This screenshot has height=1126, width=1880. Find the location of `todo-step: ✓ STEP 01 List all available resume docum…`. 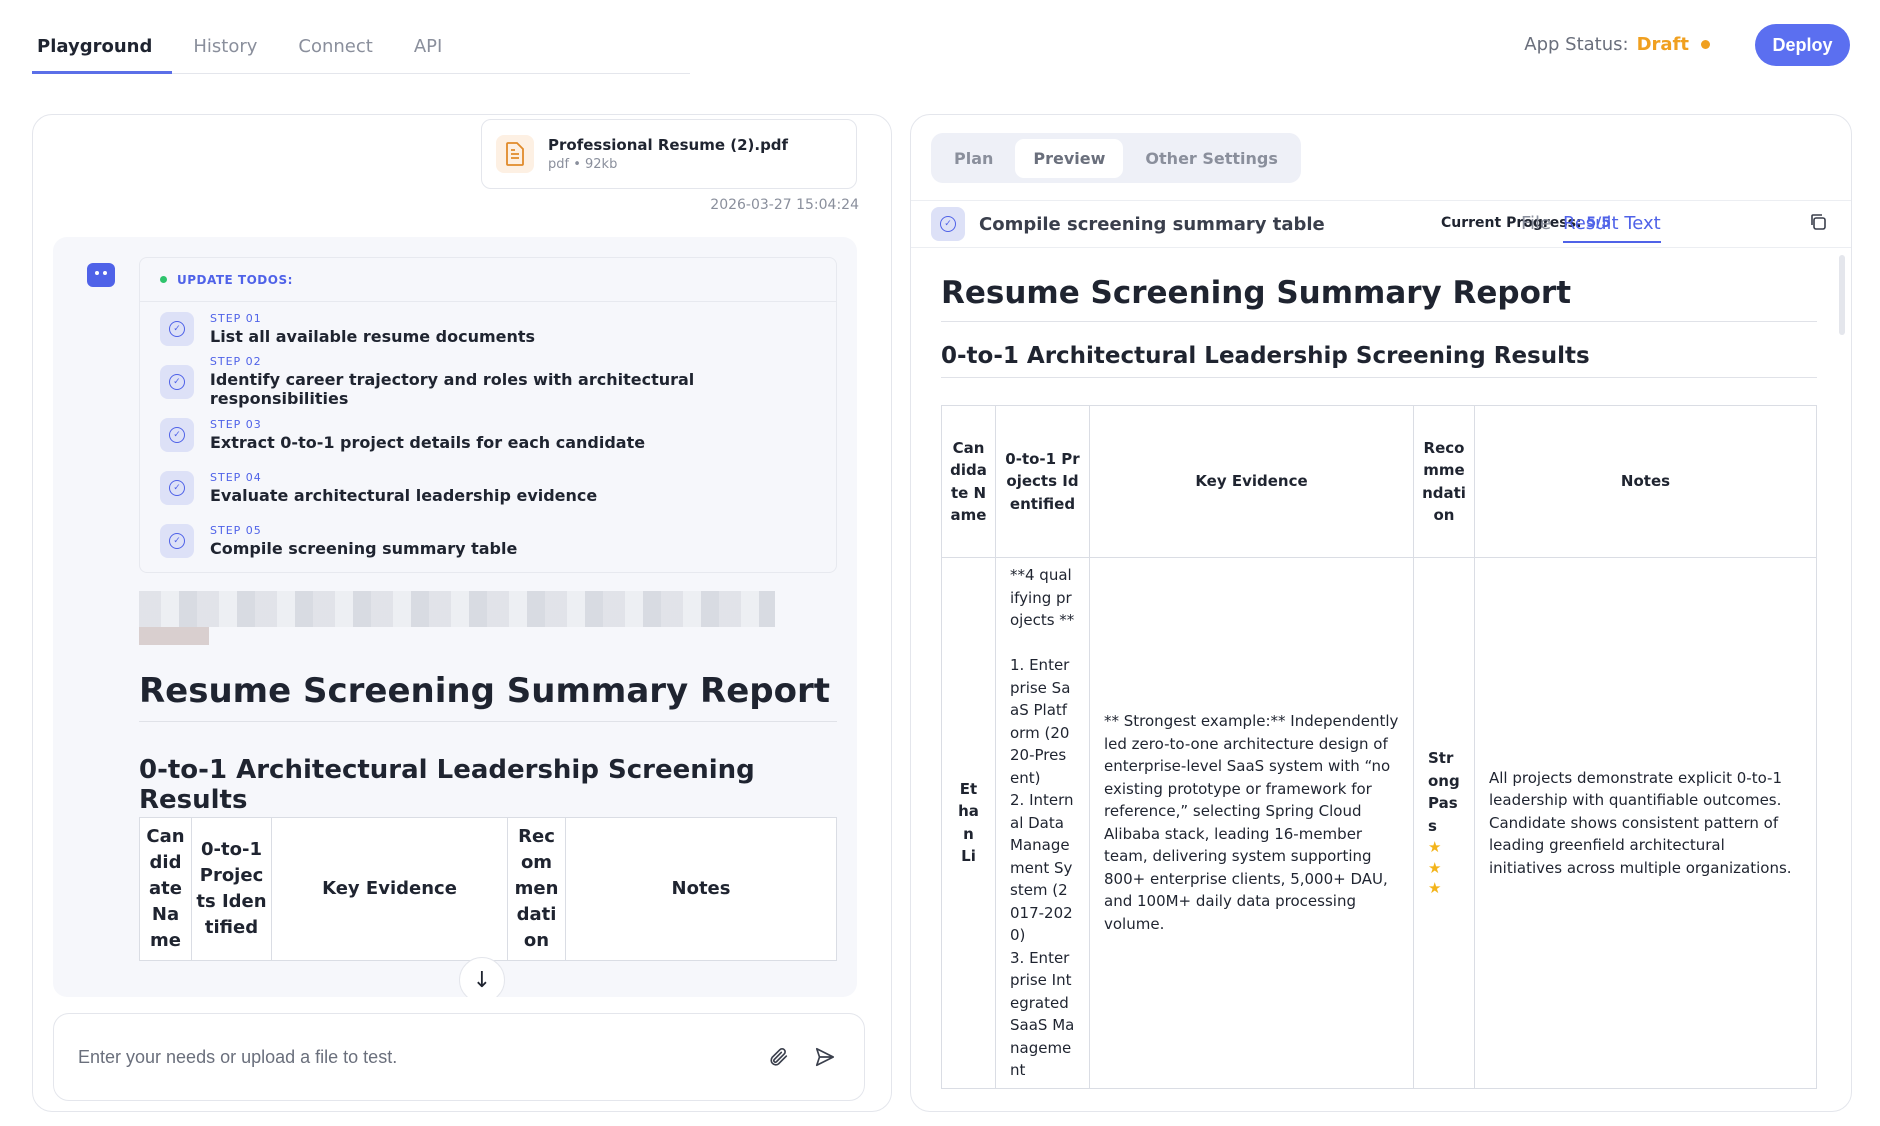

todo-step: ✓ STEP 01 List all available resume docum… is located at coordinates (488, 328).